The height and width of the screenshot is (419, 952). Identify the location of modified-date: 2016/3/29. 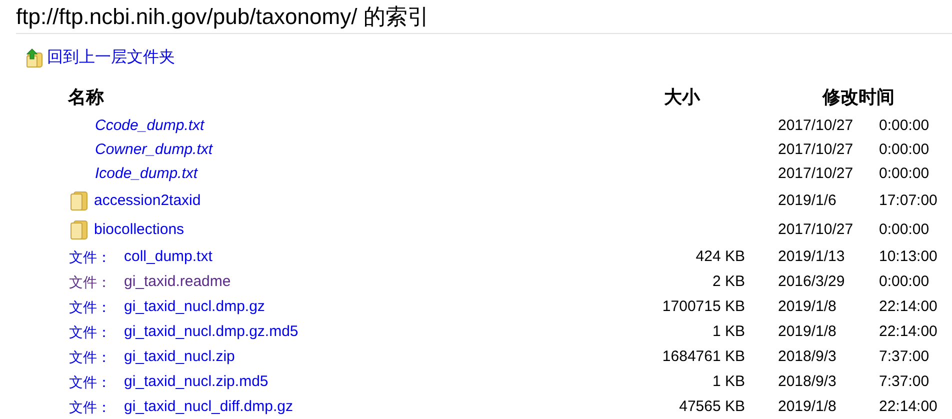
(812, 282).